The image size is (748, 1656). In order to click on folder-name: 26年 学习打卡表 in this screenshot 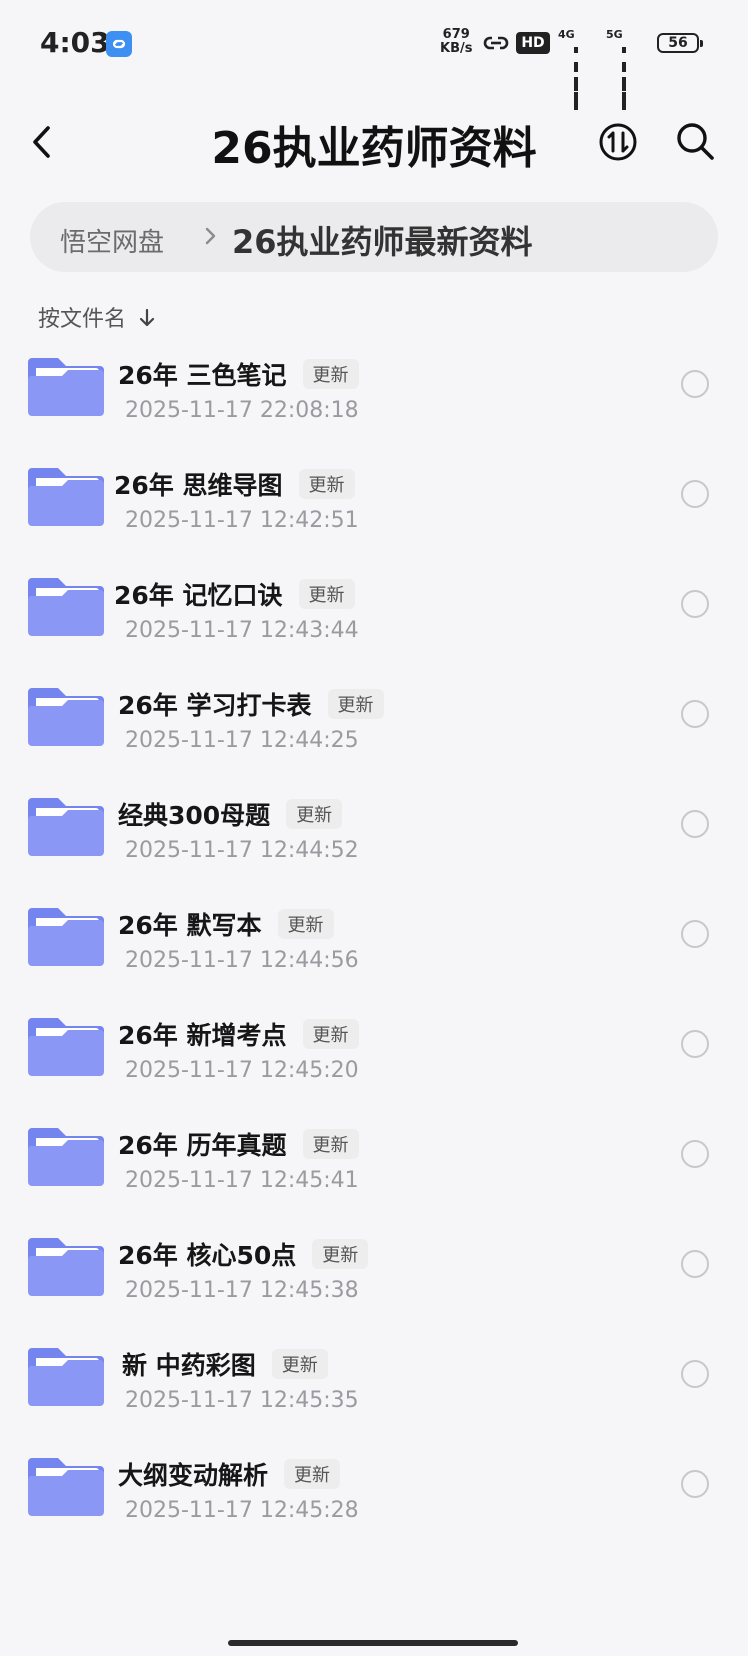, I will do `click(215, 705)`.